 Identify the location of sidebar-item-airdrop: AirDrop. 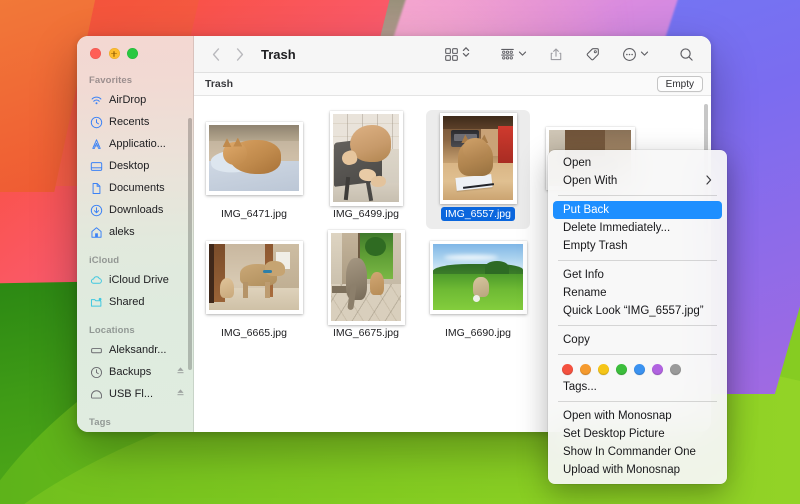
(135, 100).